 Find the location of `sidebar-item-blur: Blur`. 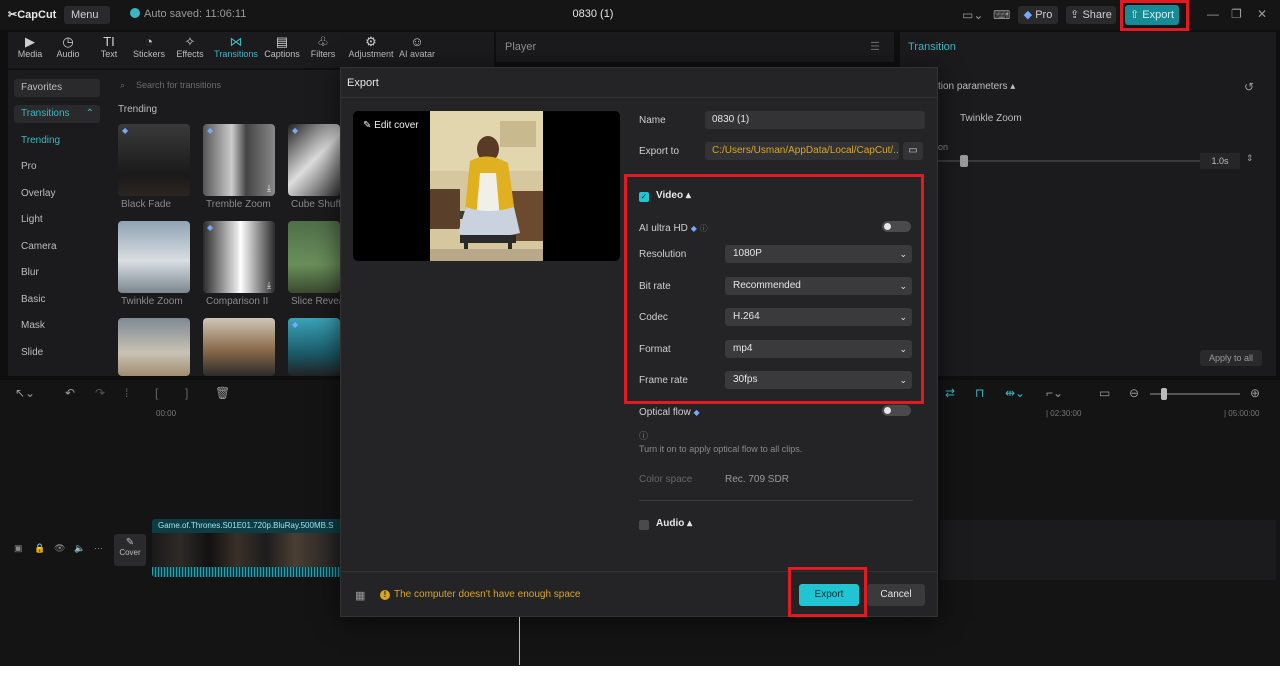

sidebar-item-blur: Blur is located at coordinates (57, 273).